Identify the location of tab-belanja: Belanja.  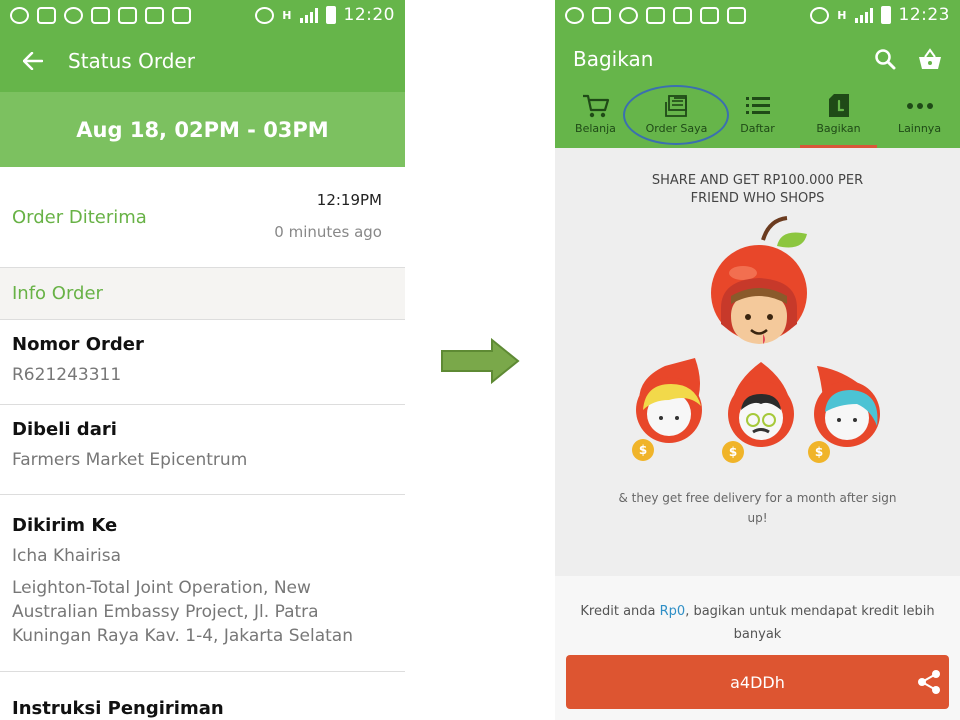
(595, 118).